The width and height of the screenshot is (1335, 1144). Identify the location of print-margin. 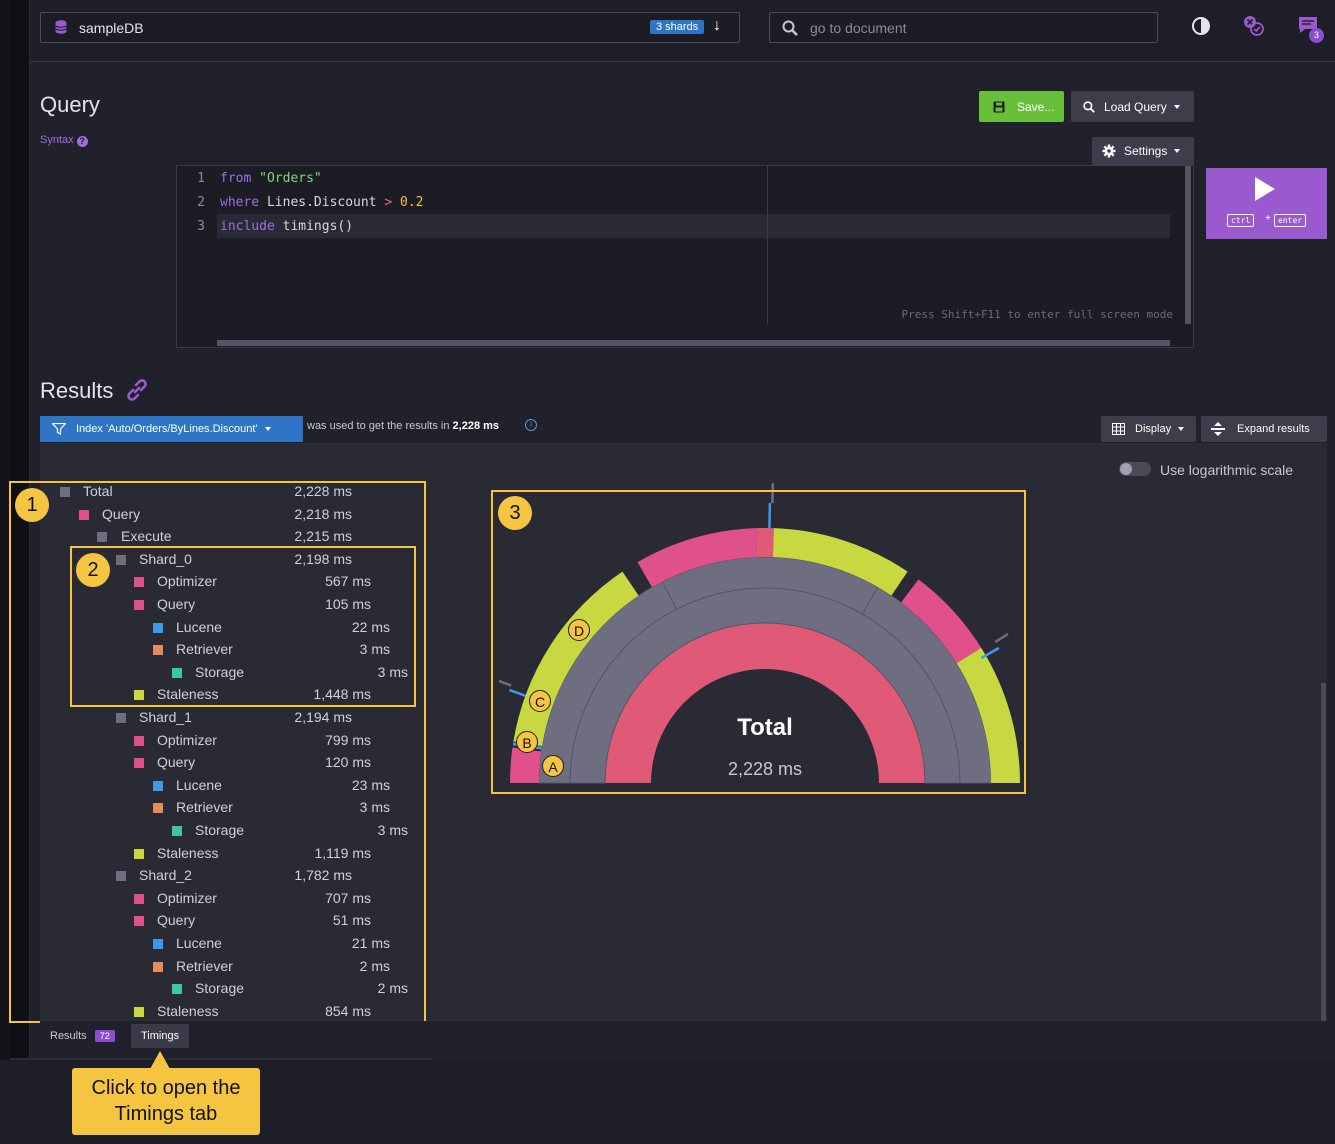
(767, 245).